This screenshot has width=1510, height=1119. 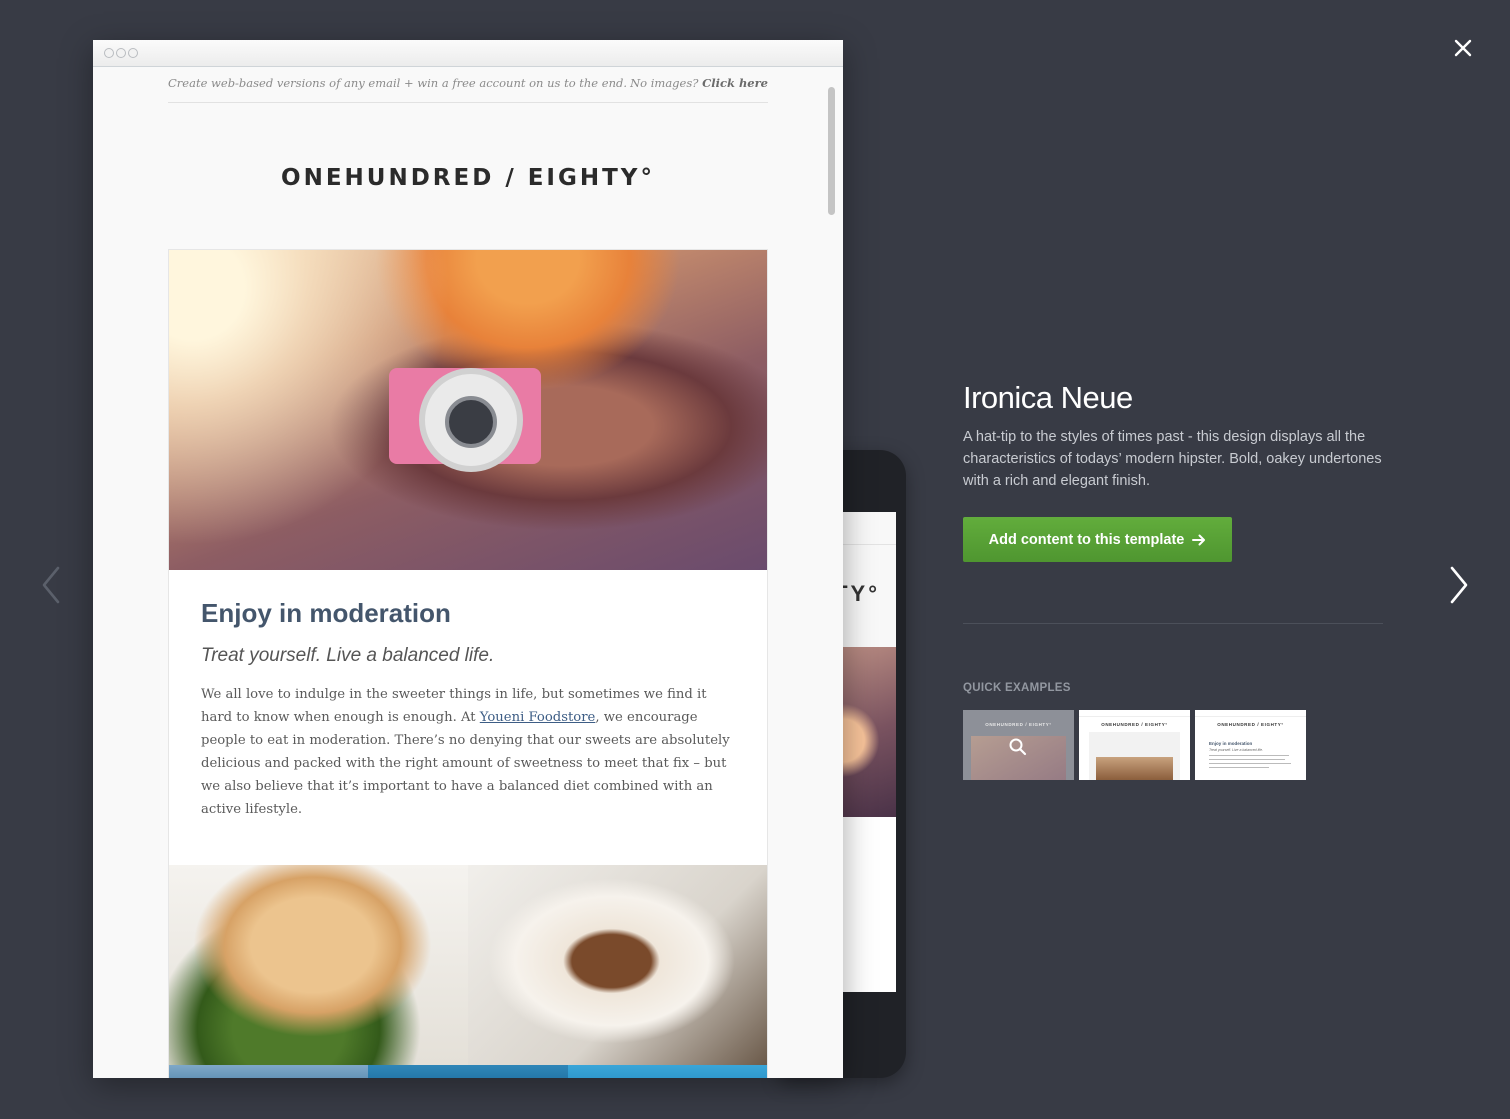 I want to click on search-icon, so click(x=1018, y=747).